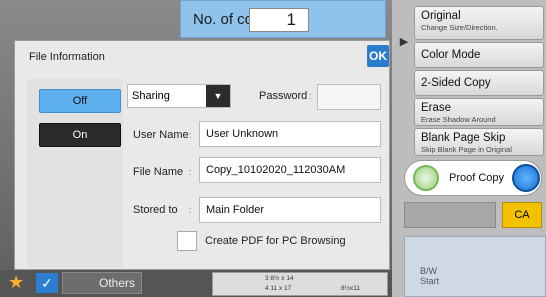 This screenshot has width=546, height=297. What do you see at coordinates (477, 178) in the screenshot?
I see `proof-copy-label: Proof Copy` at bounding box center [477, 178].